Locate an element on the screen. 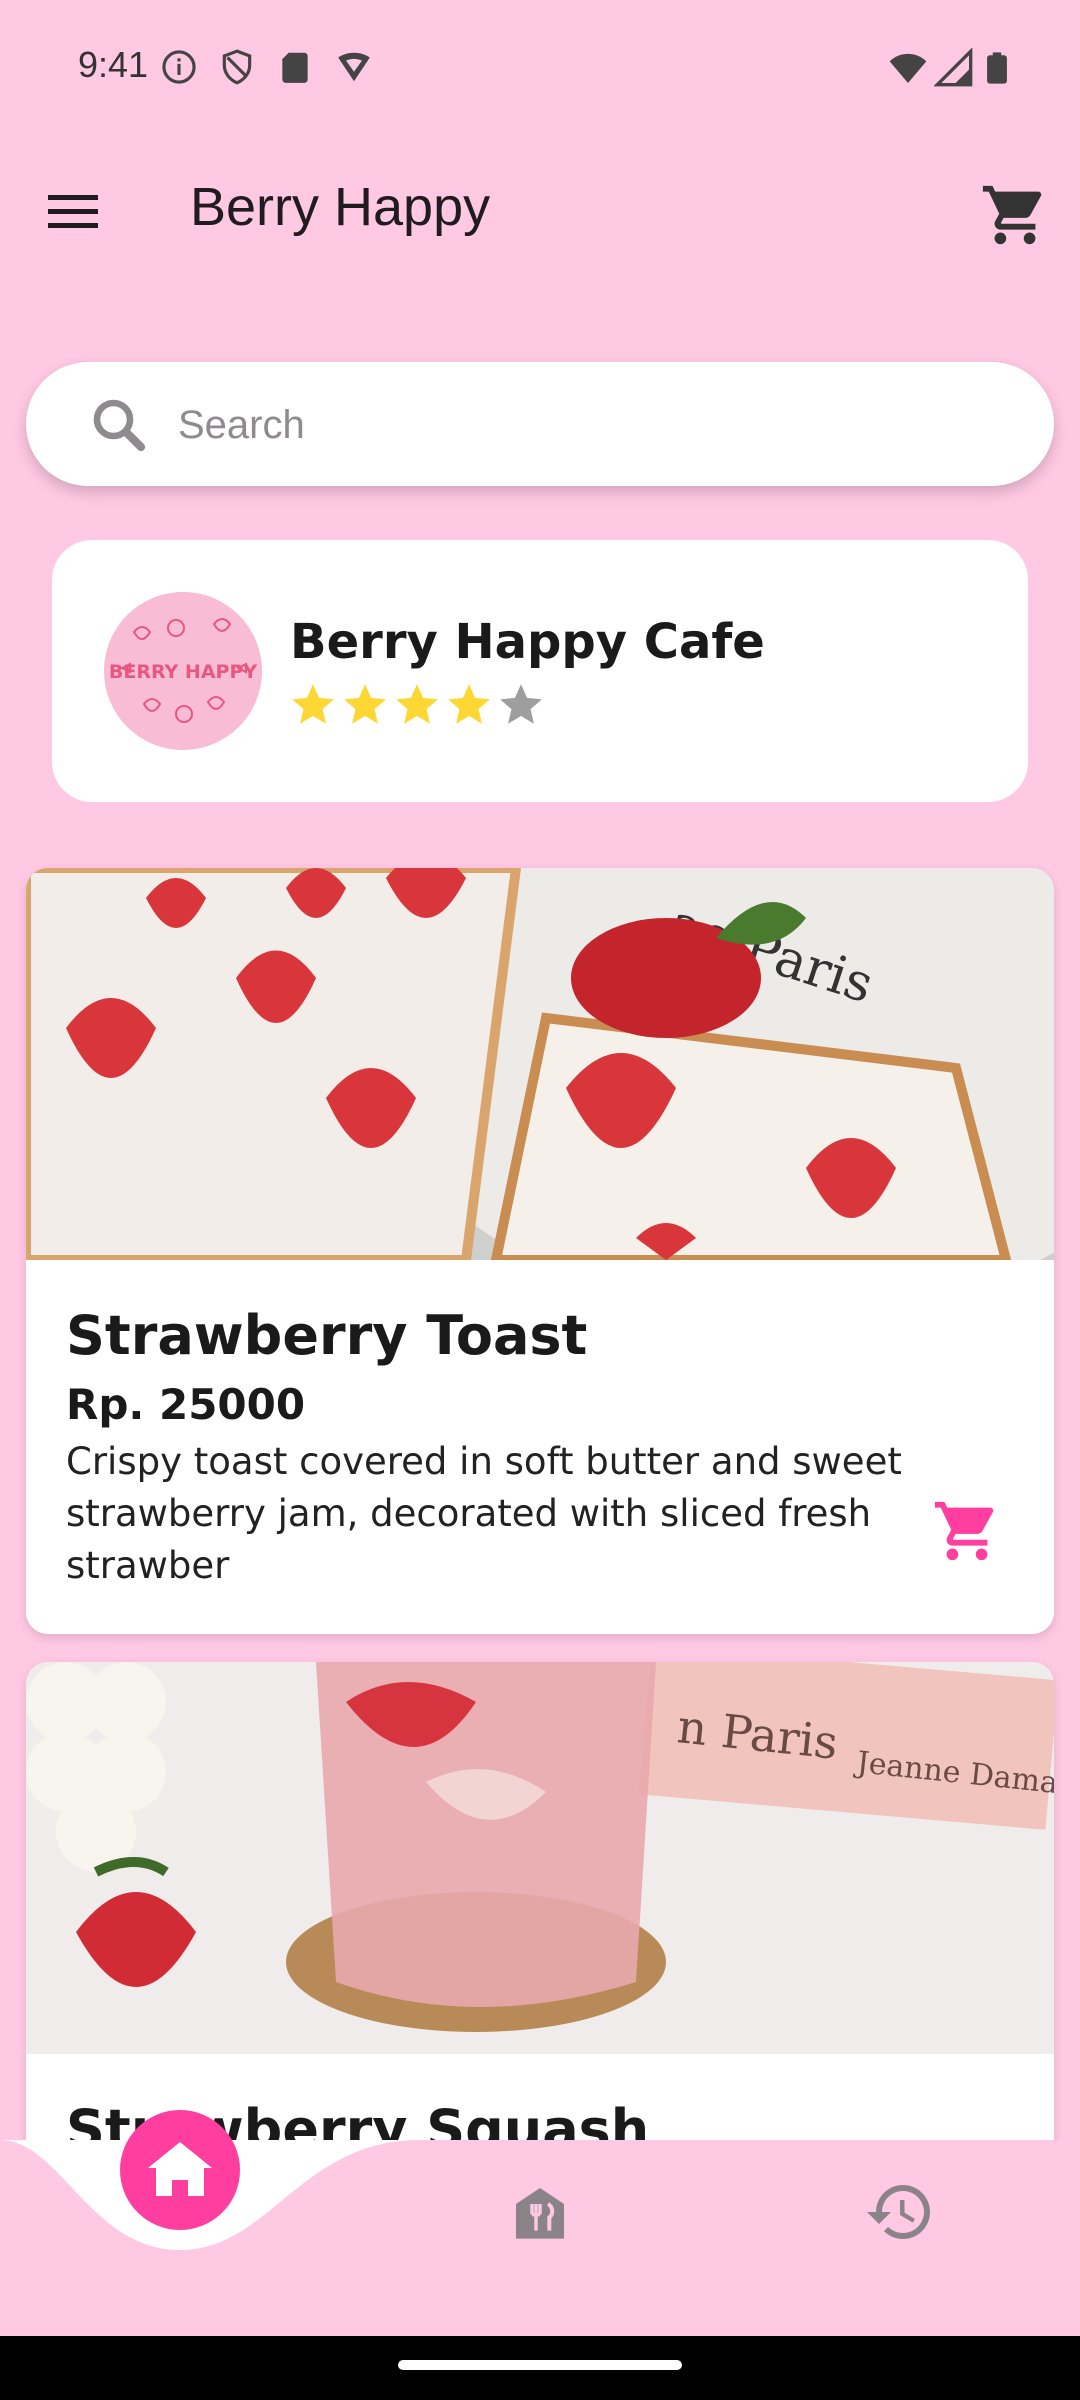 The image size is (1080, 2400). sd-card-icon is located at coordinates (295, 67).